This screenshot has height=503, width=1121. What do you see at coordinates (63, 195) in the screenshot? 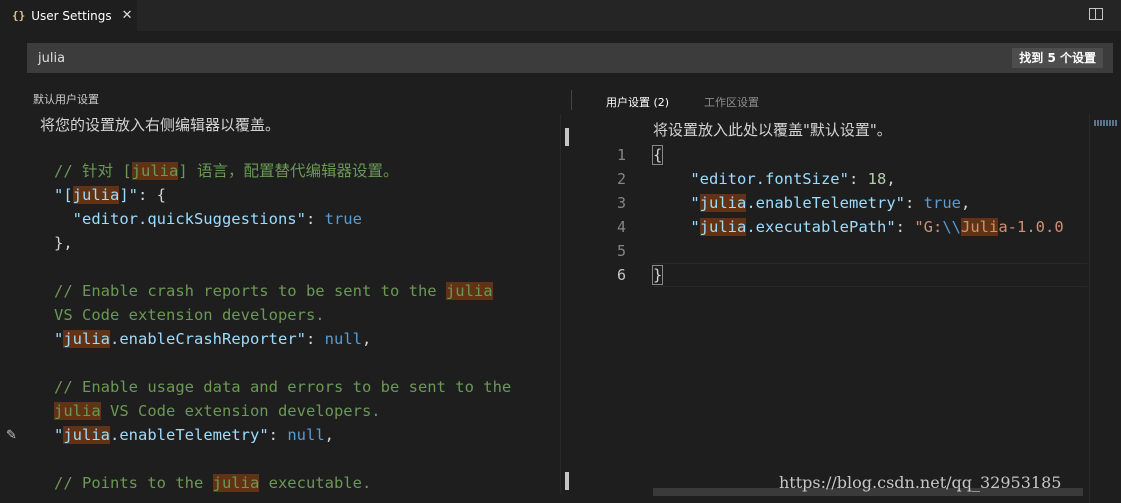
I see `code-token: "[` at bounding box center [63, 195].